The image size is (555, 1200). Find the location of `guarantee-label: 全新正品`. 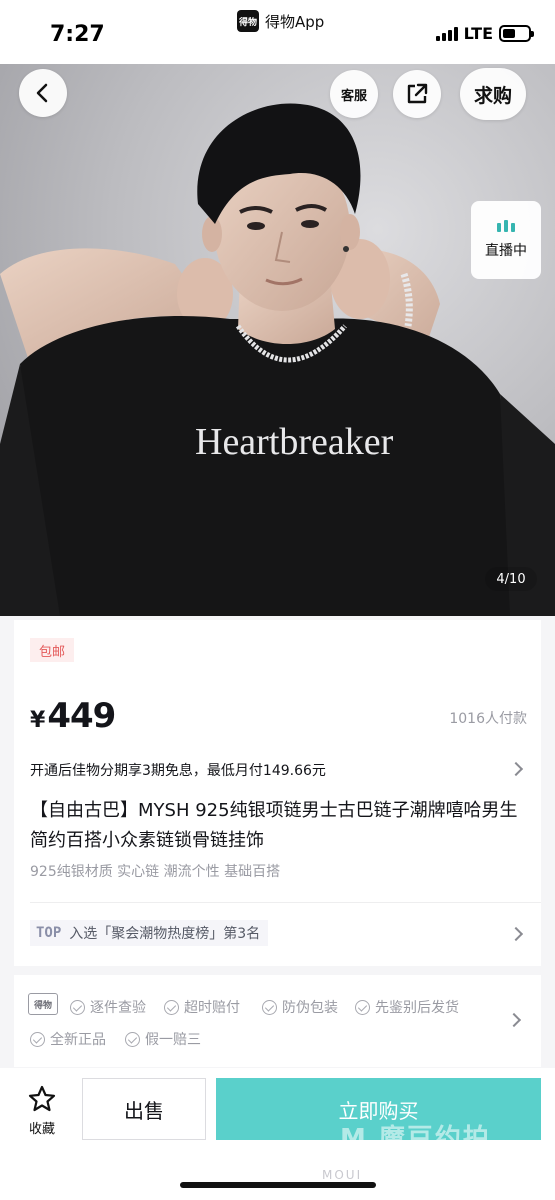

guarantee-label: 全新正品 is located at coordinates (78, 1040).